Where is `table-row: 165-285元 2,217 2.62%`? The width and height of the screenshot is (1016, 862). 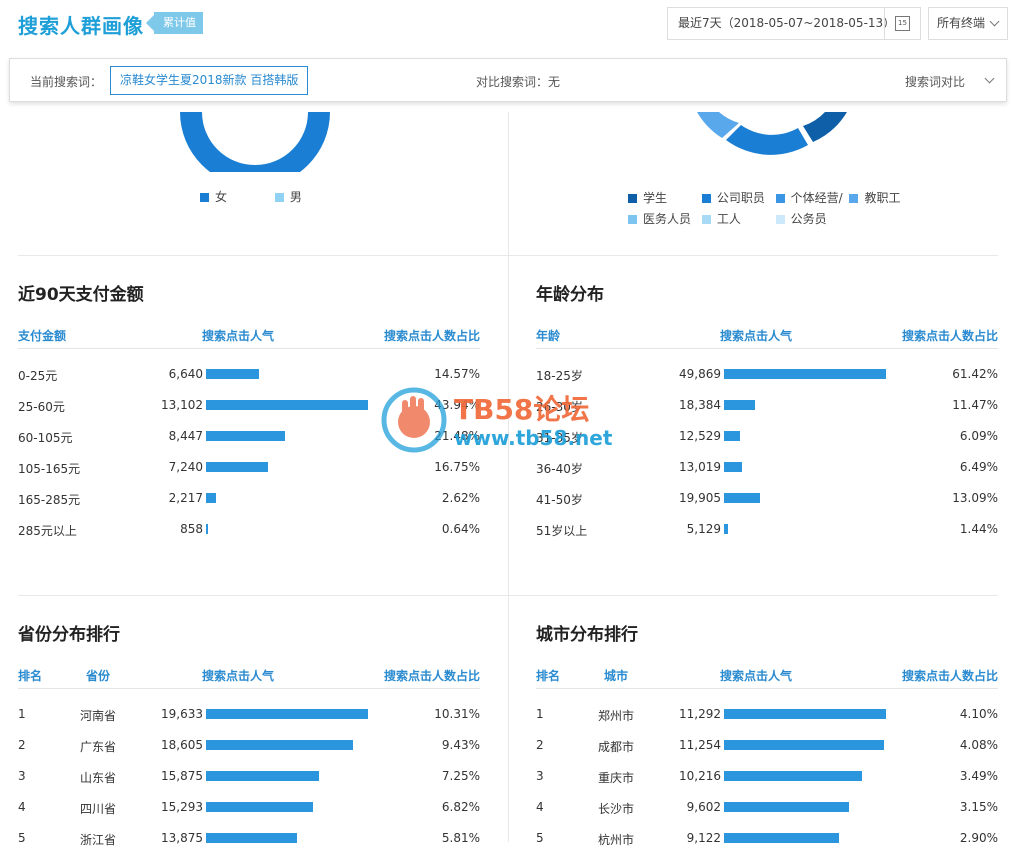
table-row: 165-285元 2,217 2.62% is located at coordinates (249, 506).